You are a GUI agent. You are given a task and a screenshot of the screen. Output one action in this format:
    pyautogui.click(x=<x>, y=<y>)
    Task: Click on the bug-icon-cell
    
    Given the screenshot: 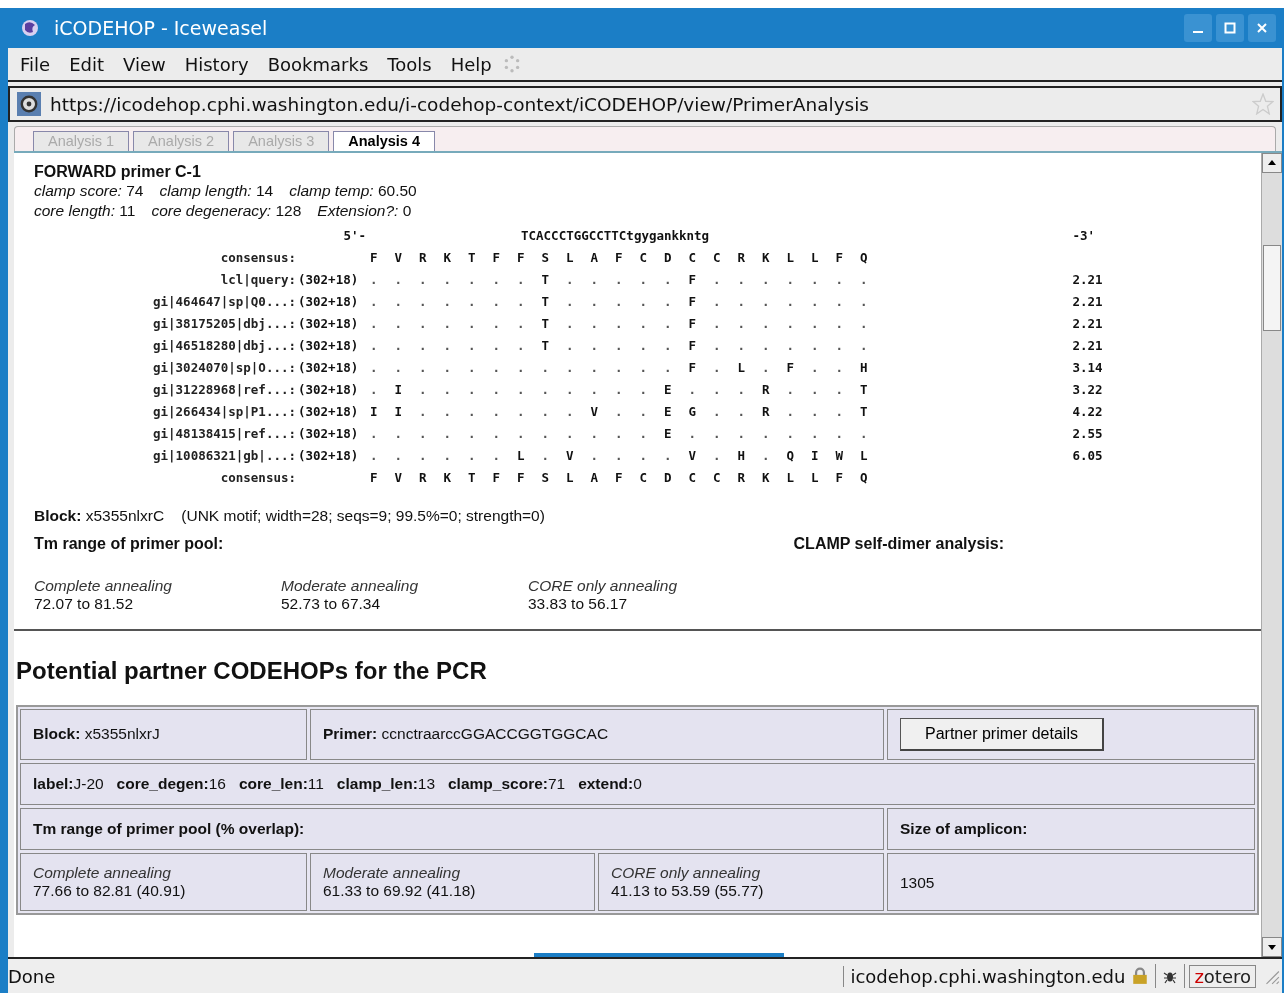 What is the action you would take?
    pyautogui.click(x=1170, y=976)
    